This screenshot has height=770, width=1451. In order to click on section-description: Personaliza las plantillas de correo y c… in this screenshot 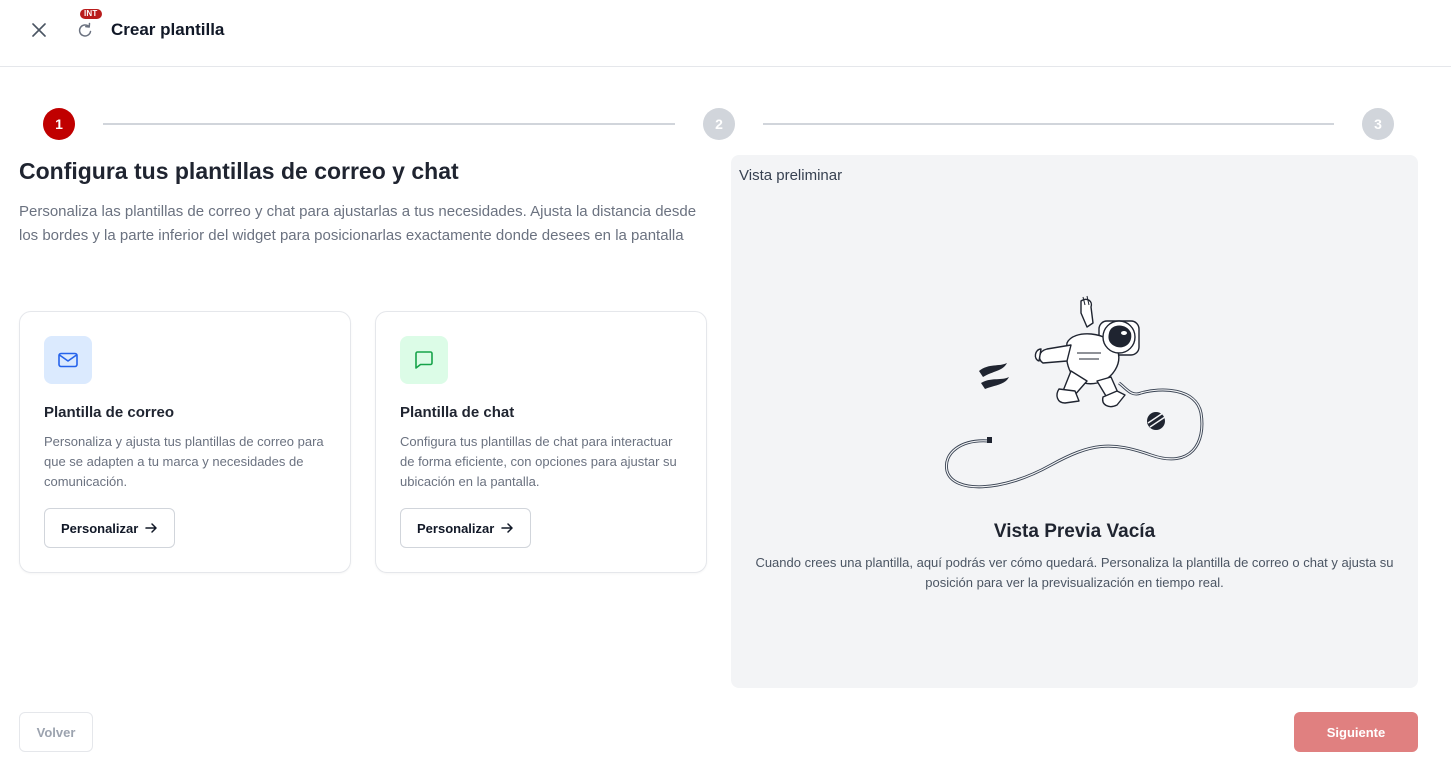, I will do `click(358, 223)`.